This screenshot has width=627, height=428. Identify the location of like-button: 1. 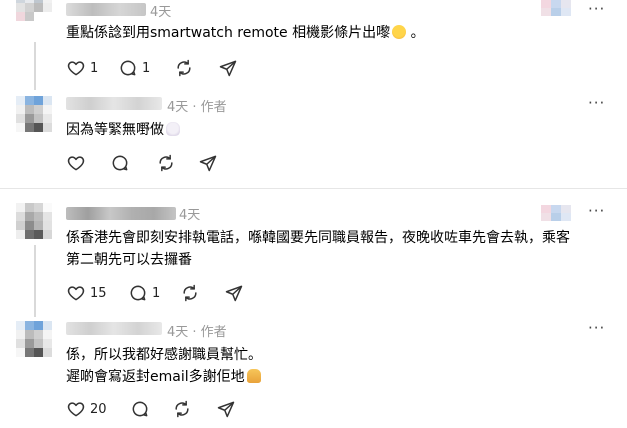
(82, 68).